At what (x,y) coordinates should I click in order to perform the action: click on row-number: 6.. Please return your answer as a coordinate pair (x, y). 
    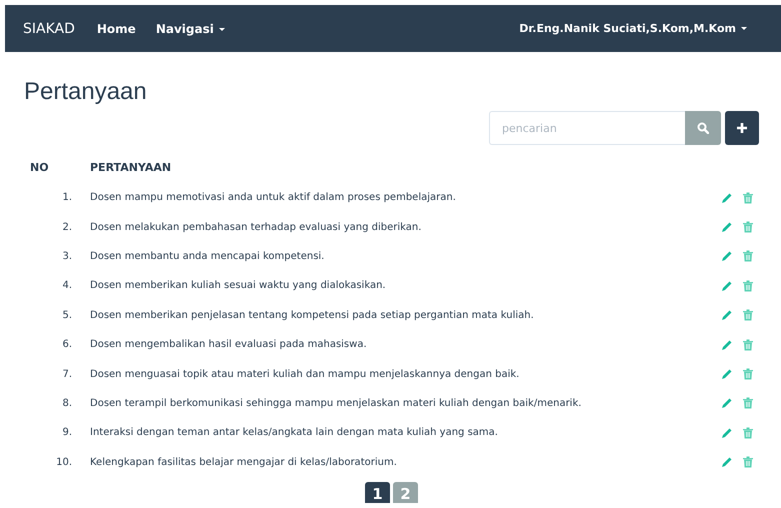
    Looking at the image, I should click on (67, 344).